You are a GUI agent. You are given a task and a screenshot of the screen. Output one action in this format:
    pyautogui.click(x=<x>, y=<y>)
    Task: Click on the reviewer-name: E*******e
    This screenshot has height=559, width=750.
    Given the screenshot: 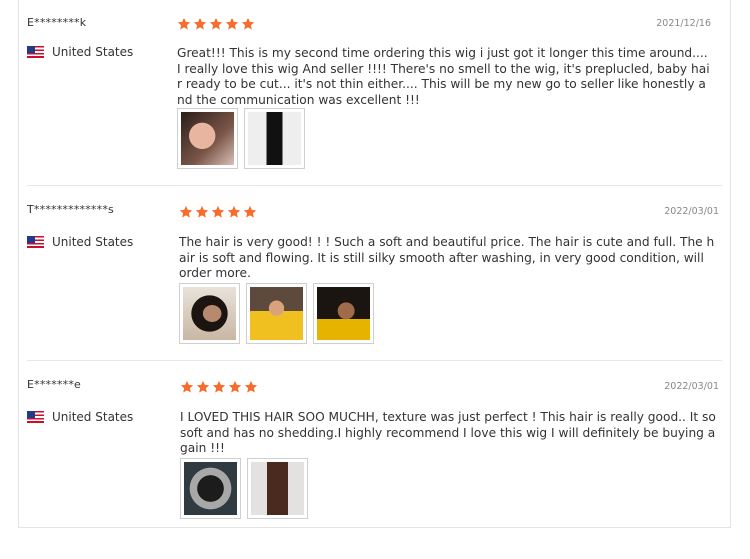 What is the action you would take?
    pyautogui.click(x=54, y=384)
    